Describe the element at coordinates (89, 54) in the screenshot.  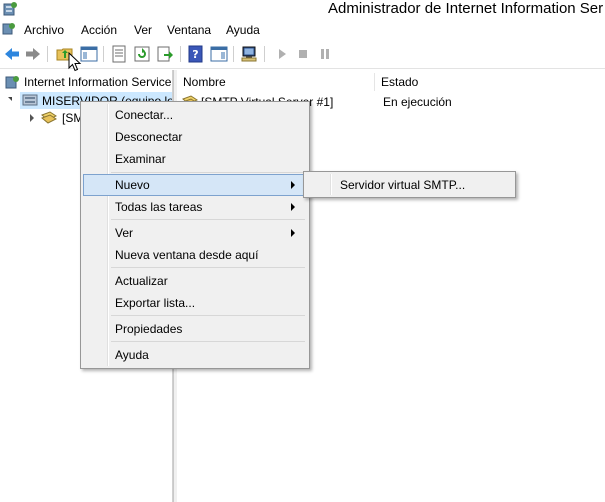
I see `show-hide-tree-icon` at that location.